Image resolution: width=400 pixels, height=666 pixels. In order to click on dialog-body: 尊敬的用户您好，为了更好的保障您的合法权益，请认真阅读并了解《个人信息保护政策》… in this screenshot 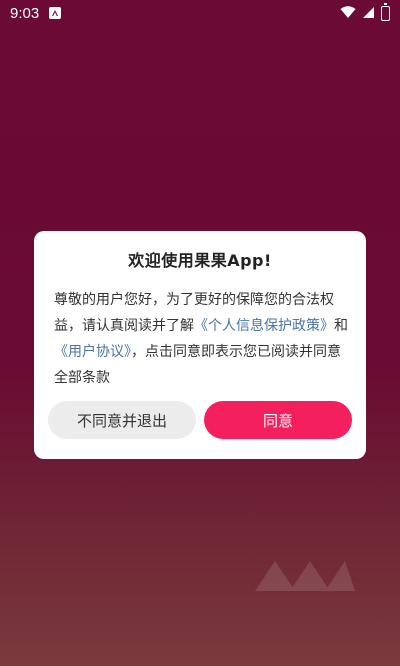, I will do `click(201, 335)`.